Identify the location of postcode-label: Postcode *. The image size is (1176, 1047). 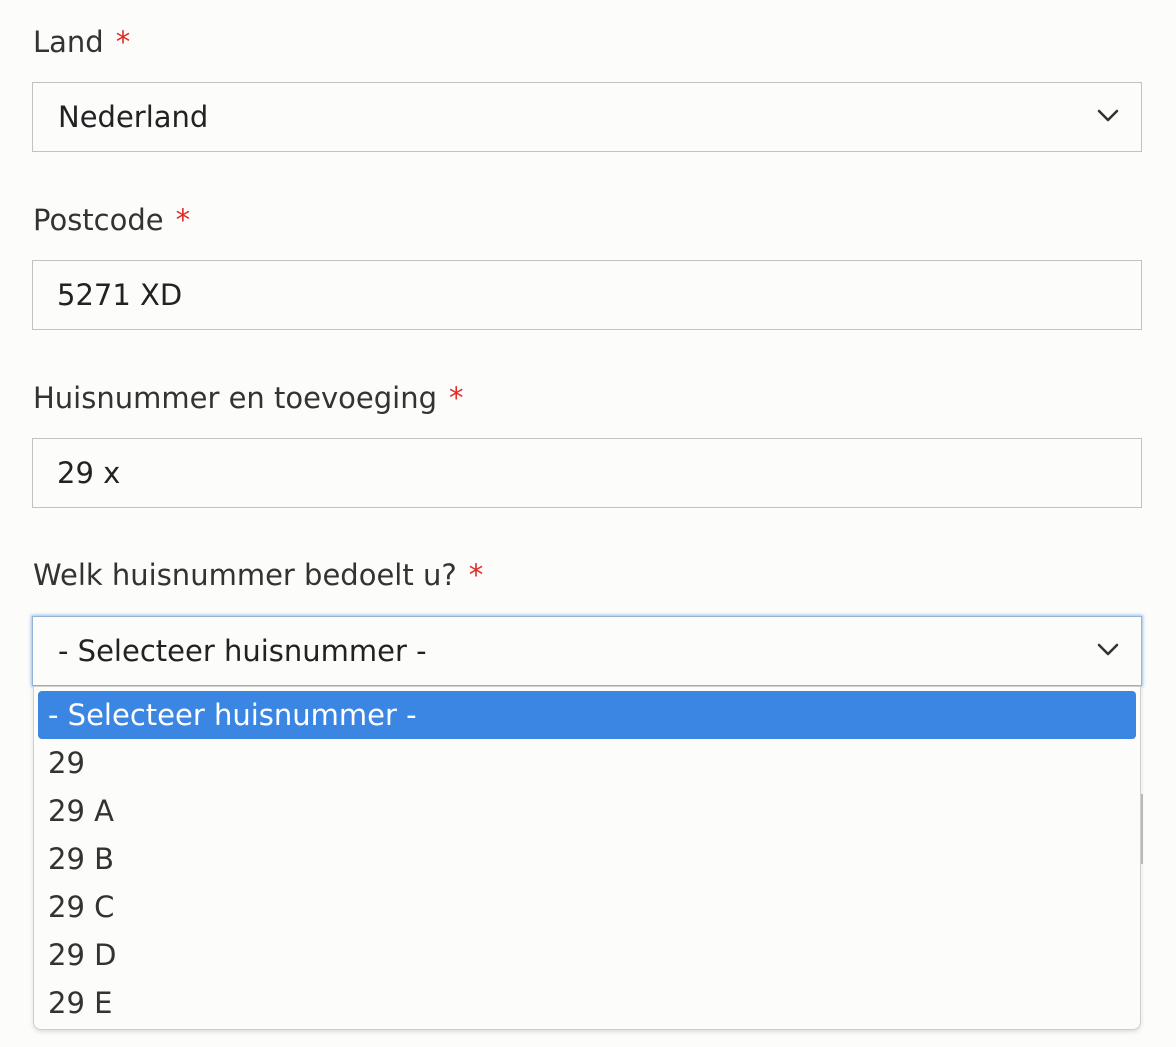
(111, 220).